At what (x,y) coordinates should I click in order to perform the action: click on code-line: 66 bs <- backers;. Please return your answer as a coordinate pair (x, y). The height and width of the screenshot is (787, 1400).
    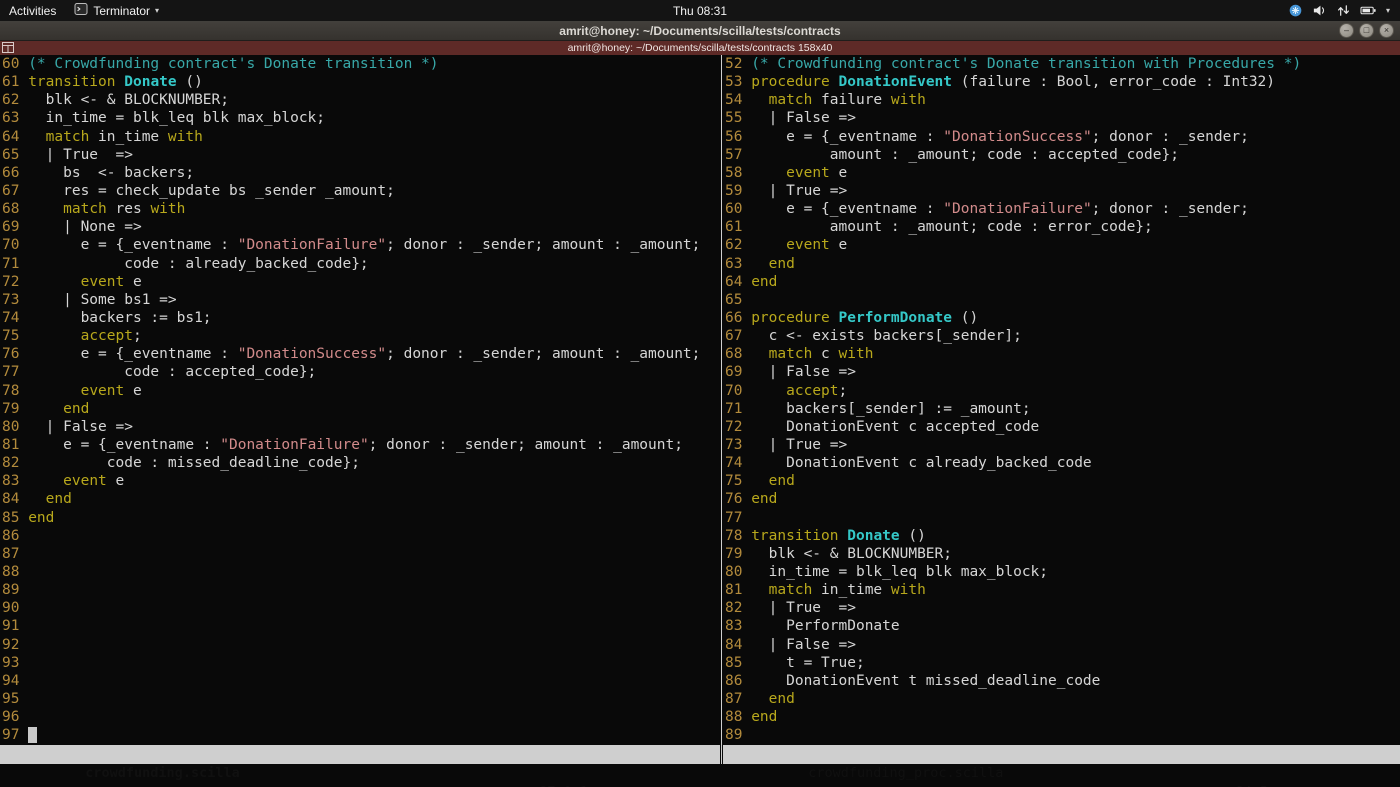
    Looking at the image, I should click on (360, 173).